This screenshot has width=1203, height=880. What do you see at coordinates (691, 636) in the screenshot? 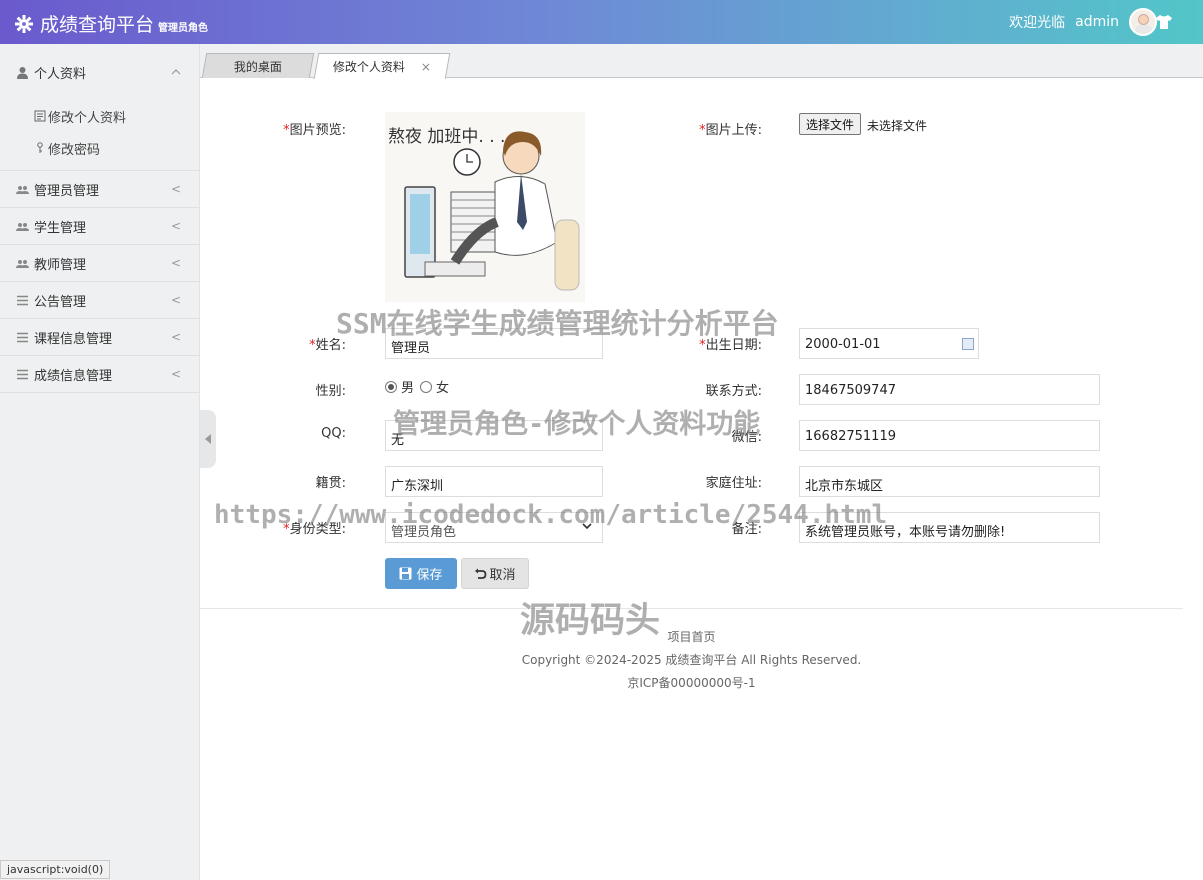
I see `footer-home-link: 项目首页` at bounding box center [691, 636].